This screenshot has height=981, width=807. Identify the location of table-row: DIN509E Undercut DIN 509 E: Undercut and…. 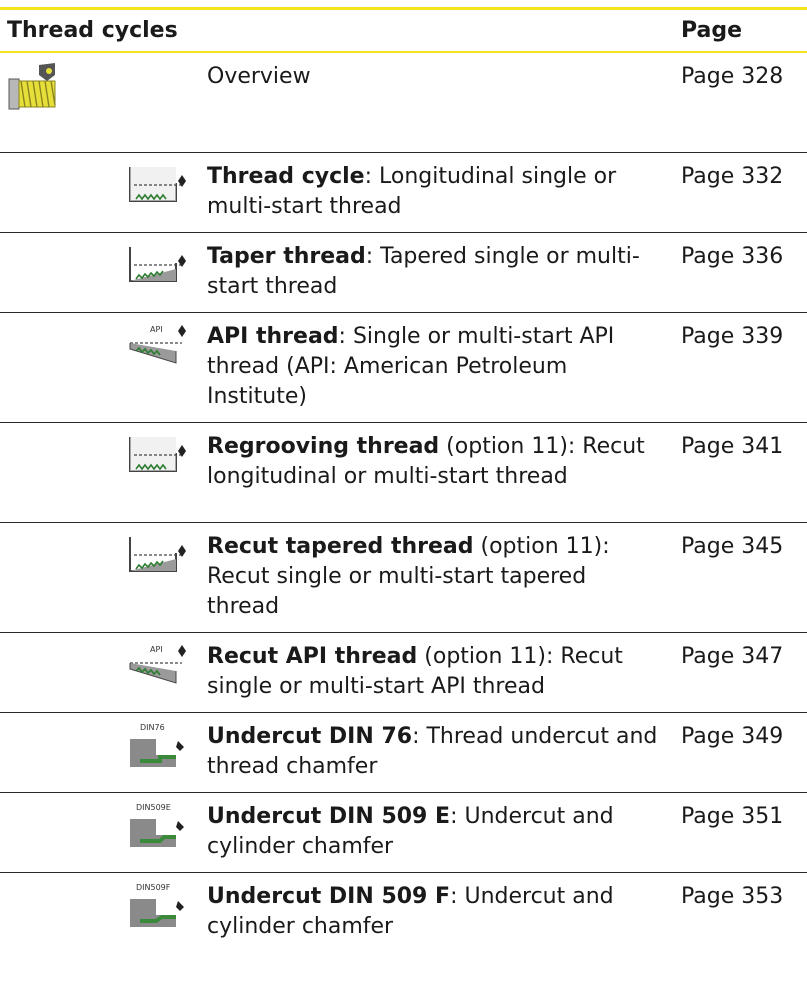
(403, 832).